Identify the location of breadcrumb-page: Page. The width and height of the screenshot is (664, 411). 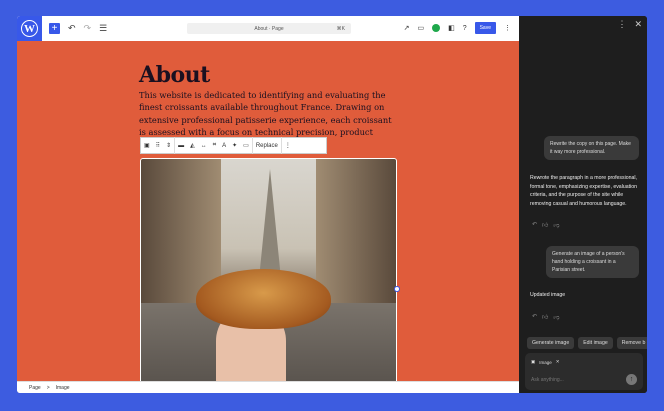
(35, 388).